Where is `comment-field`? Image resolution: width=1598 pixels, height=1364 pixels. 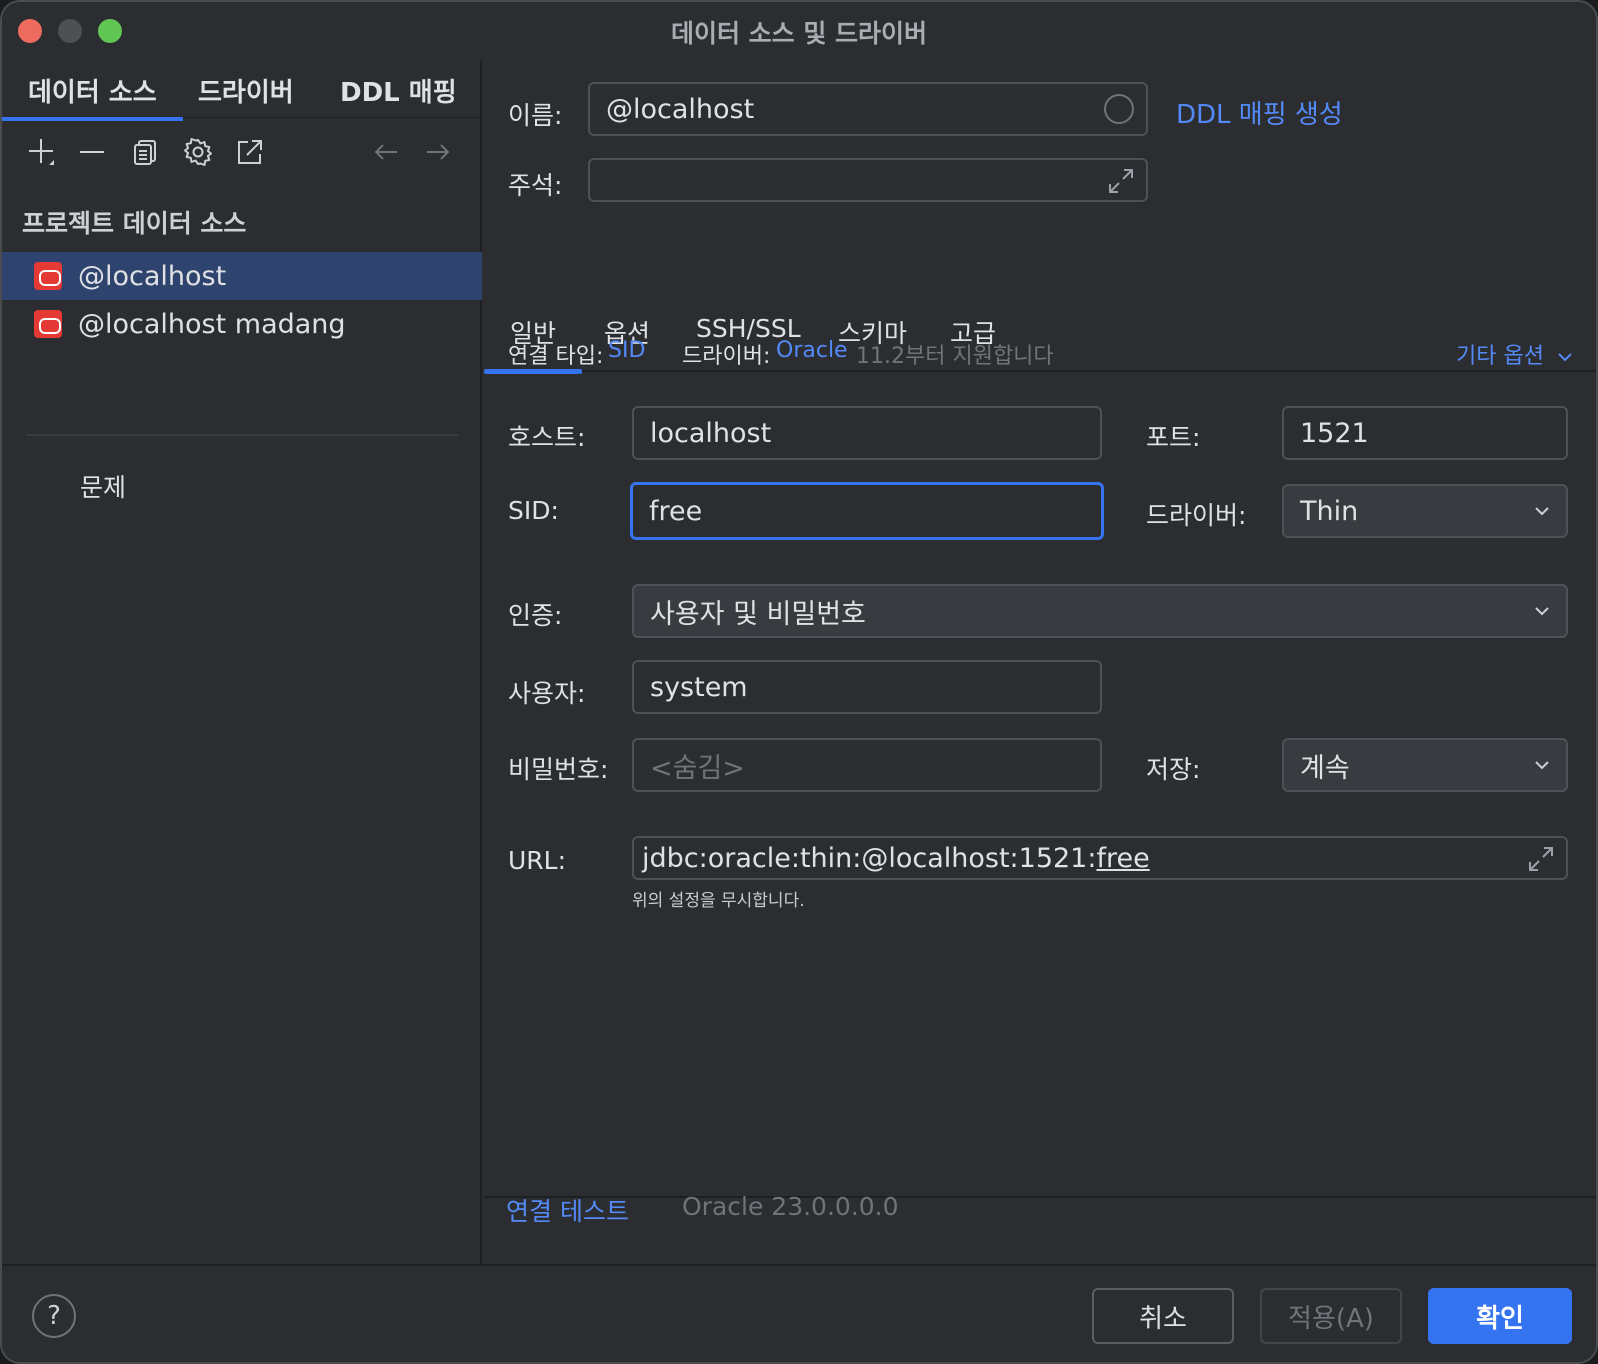
comment-field is located at coordinates (868, 180).